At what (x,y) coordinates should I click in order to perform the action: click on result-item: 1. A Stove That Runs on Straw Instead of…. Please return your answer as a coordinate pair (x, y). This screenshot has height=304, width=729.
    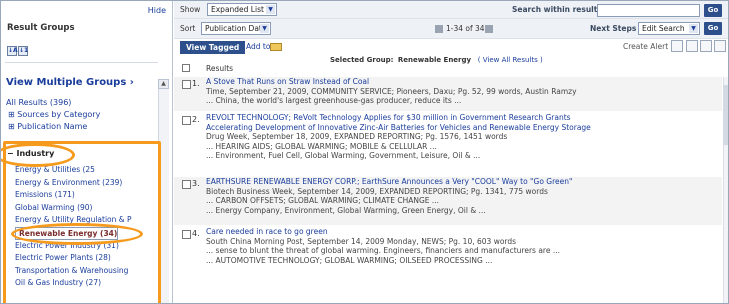
    Looking at the image, I should click on (448, 94).